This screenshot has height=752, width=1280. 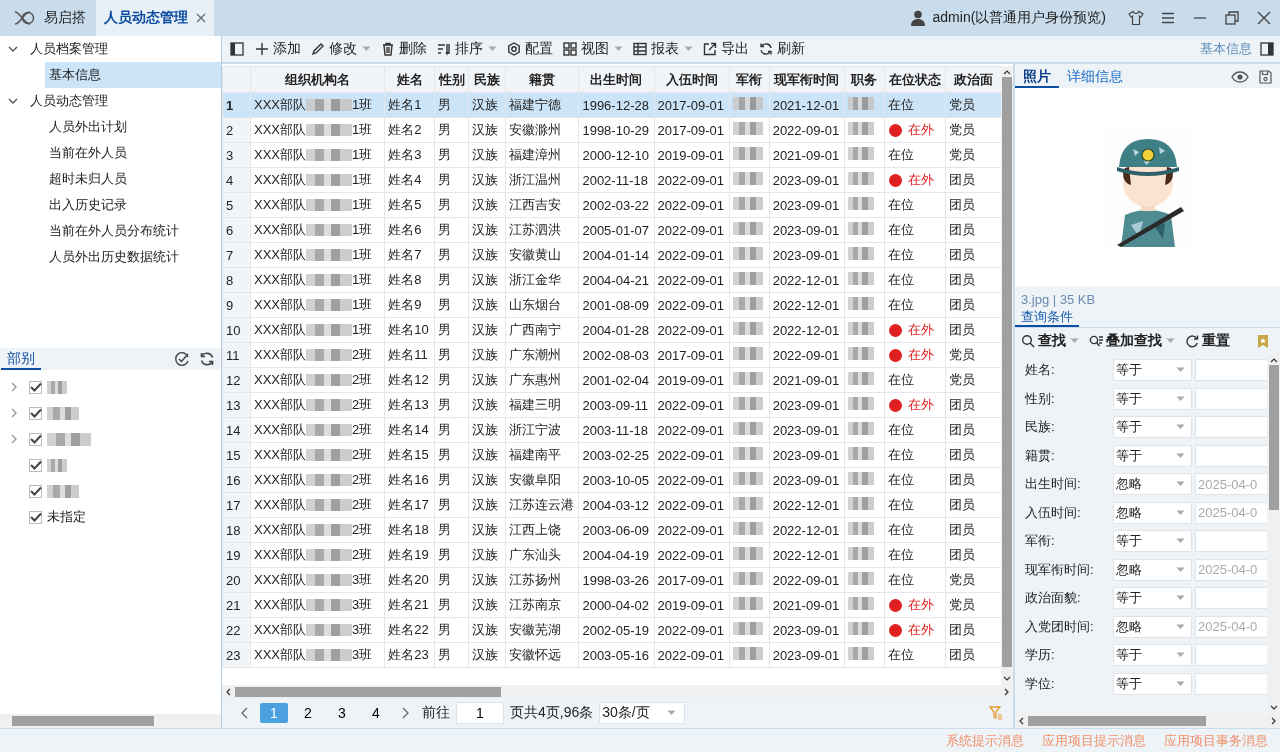 What do you see at coordinates (308, 713) in the screenshot?
I see `page-button: 2` at bounding box center [308, 713].